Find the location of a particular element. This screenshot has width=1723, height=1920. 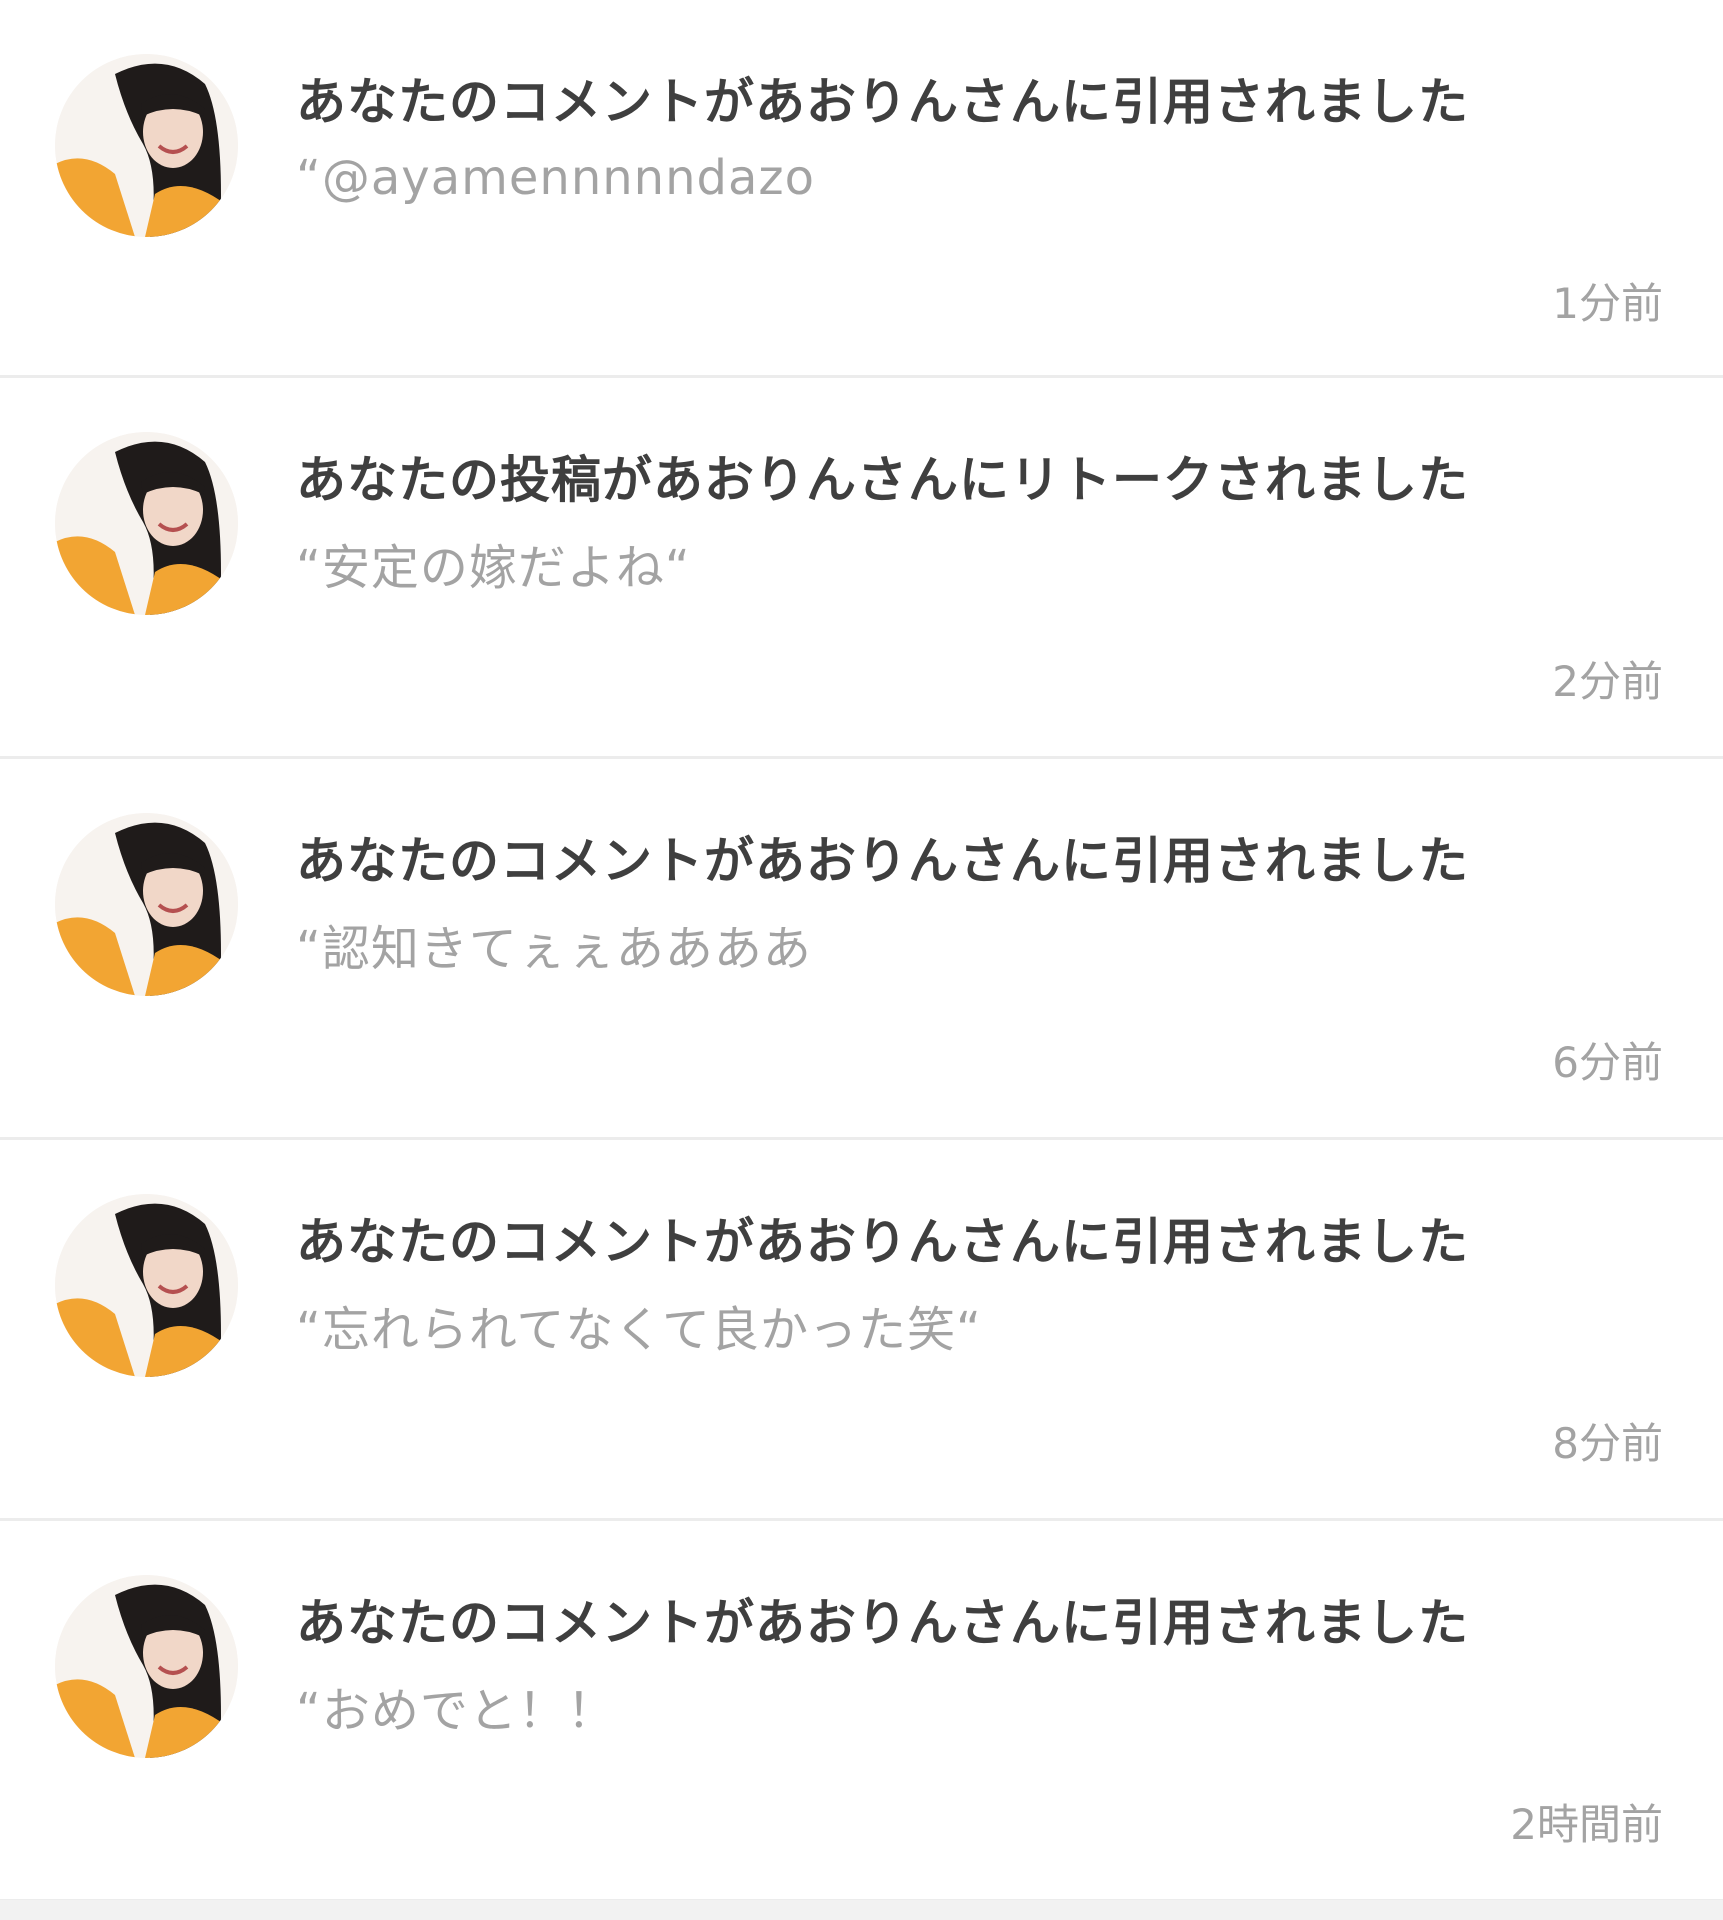

notification-time: 2時間前 is located at coordinates (1586, 1824).